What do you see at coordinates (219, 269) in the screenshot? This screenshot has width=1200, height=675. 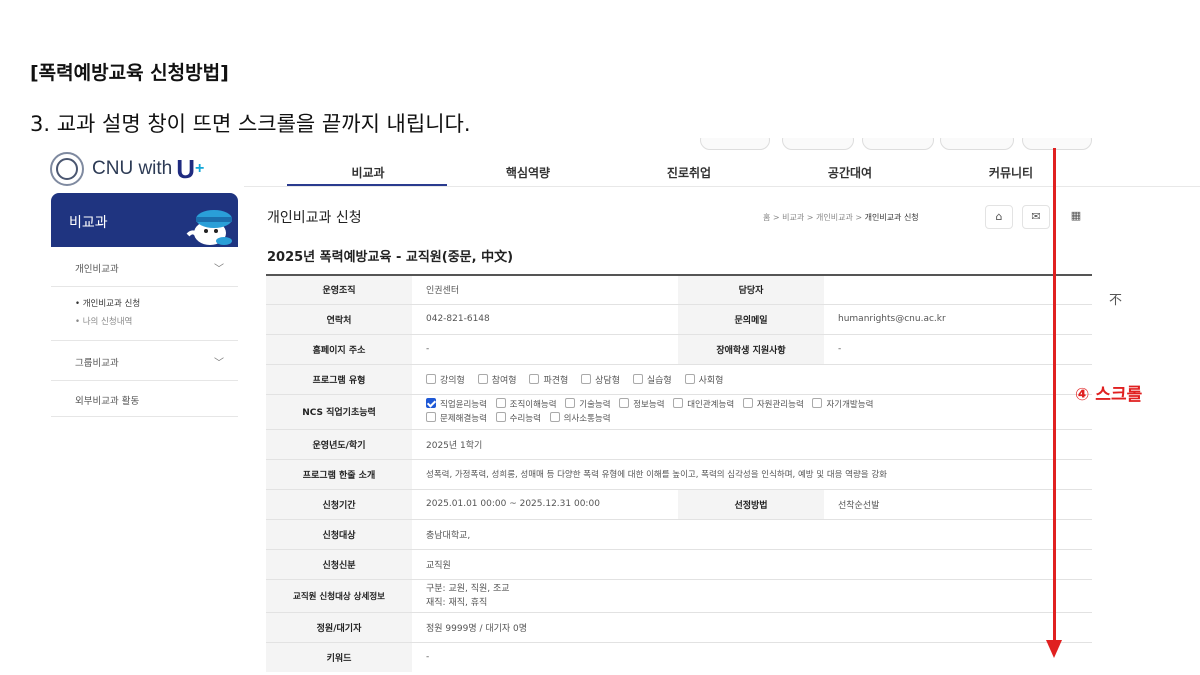 I see `chevron-down-icon: ﹀` at bounding box center [219, 269].